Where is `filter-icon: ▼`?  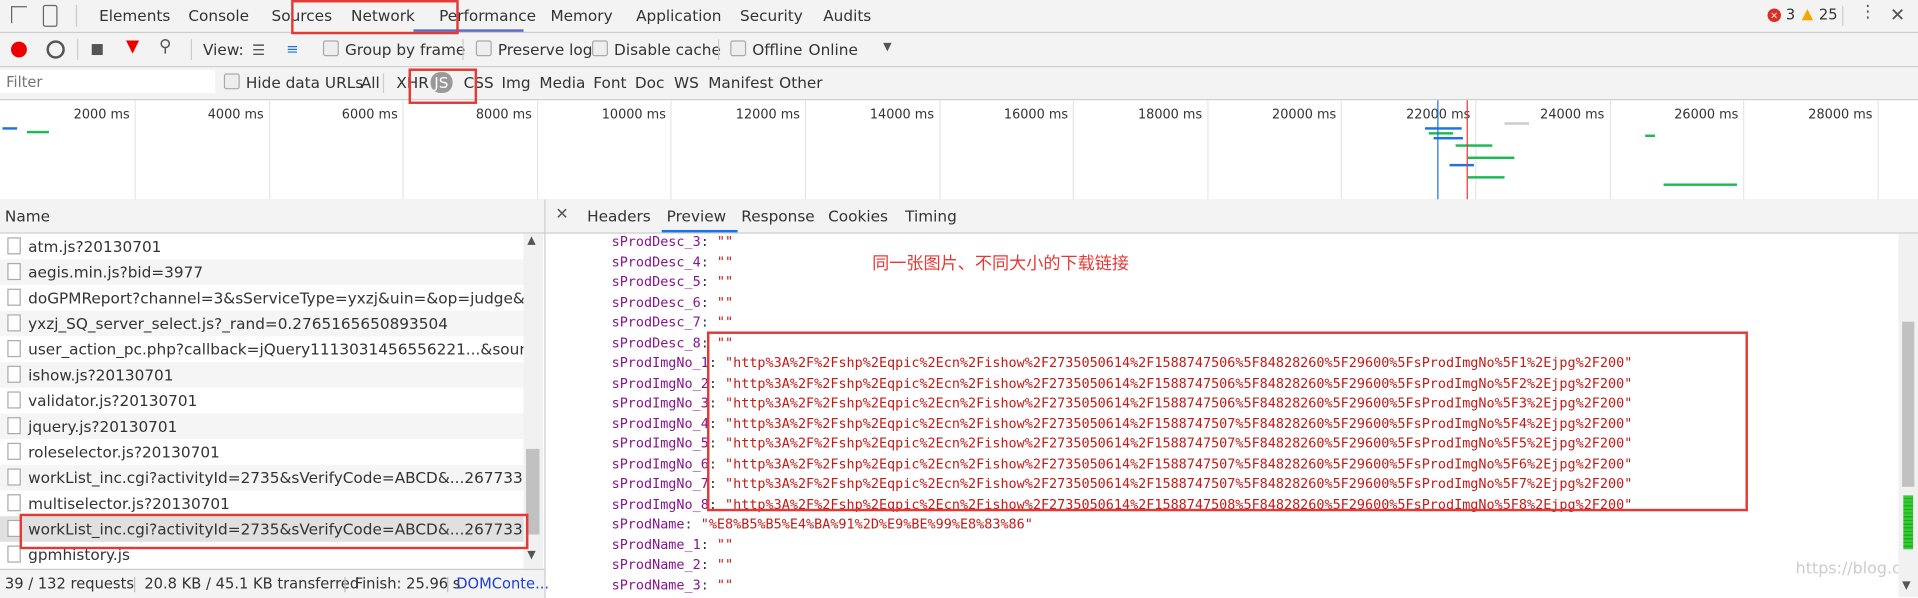 filter-icon: ▼ is located at coordinates (132, 47).